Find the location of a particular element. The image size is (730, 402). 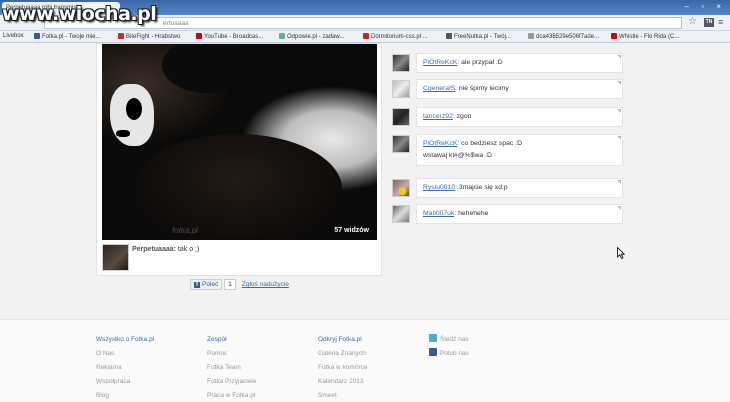

mouse-cursor-icon is located at coordinates (621, 253).